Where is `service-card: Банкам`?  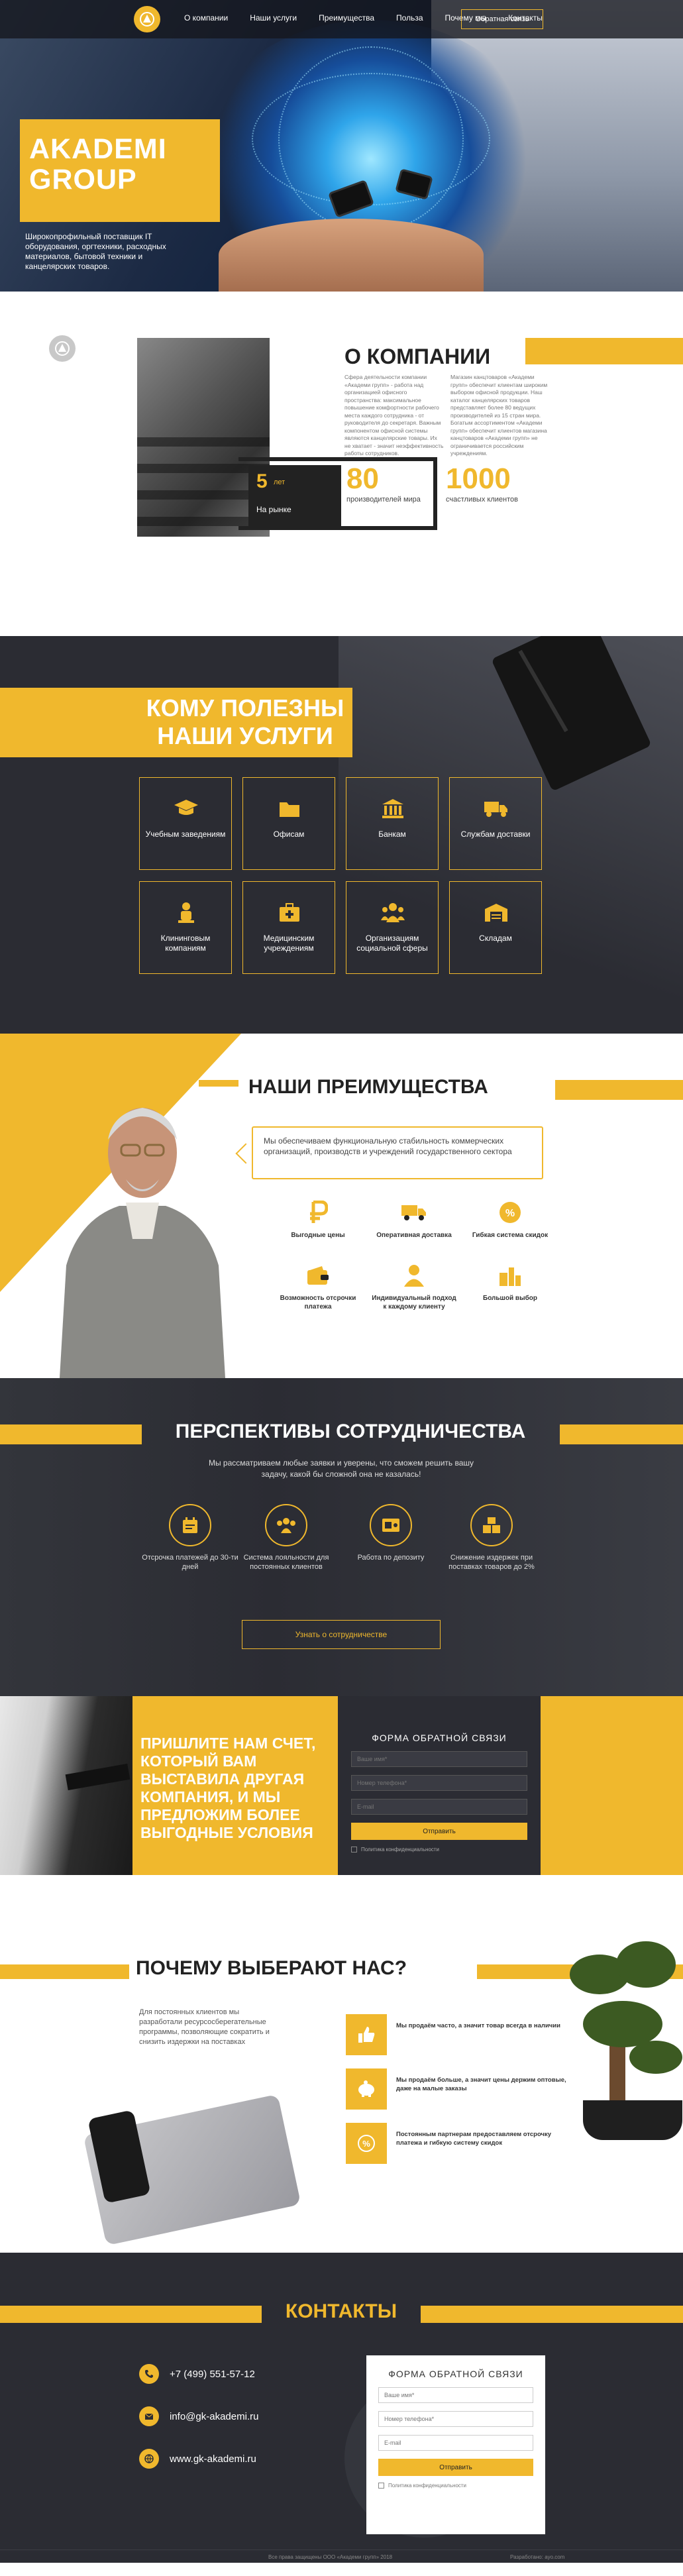
service-card: Банкам is located at coordinates (392, 824).